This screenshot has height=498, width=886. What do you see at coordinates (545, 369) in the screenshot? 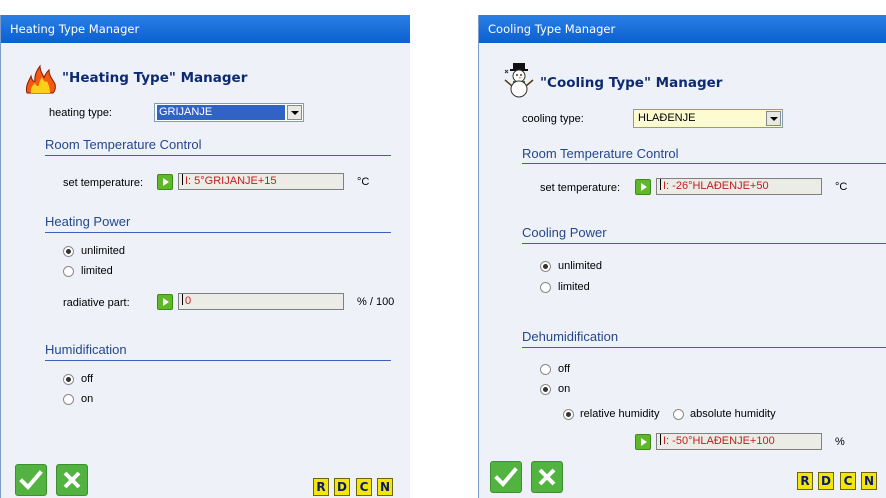
I see `dehumidification-off-radio` at bounding box center [545, 369].